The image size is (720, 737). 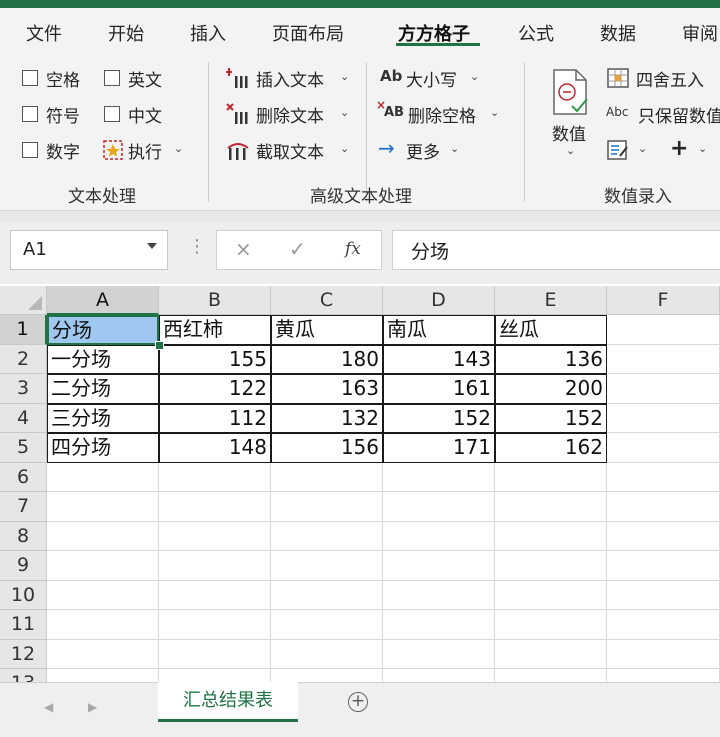 I want to click on cell-d2: 143, so click(x=439, y=359).